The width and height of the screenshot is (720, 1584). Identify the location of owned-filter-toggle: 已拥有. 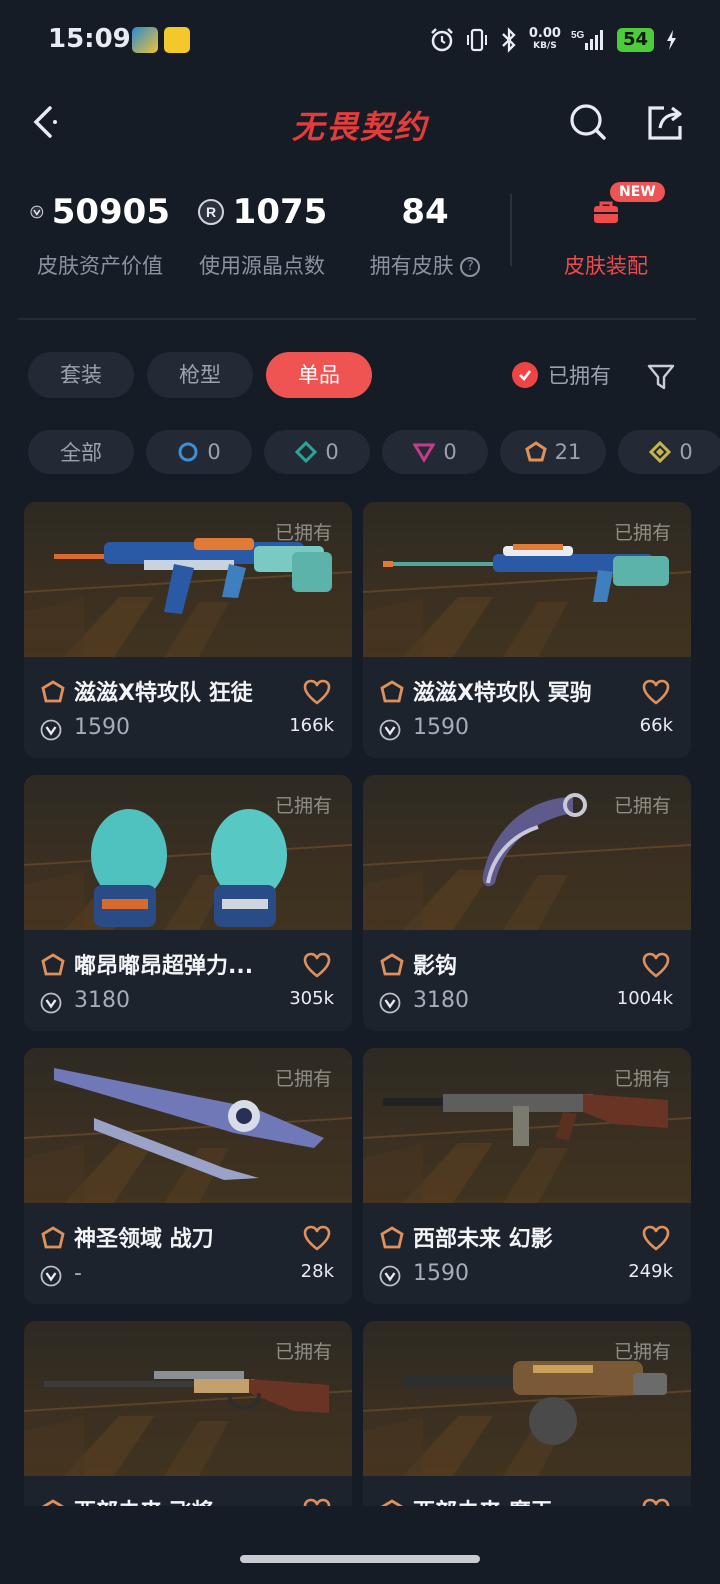
(561, 375).